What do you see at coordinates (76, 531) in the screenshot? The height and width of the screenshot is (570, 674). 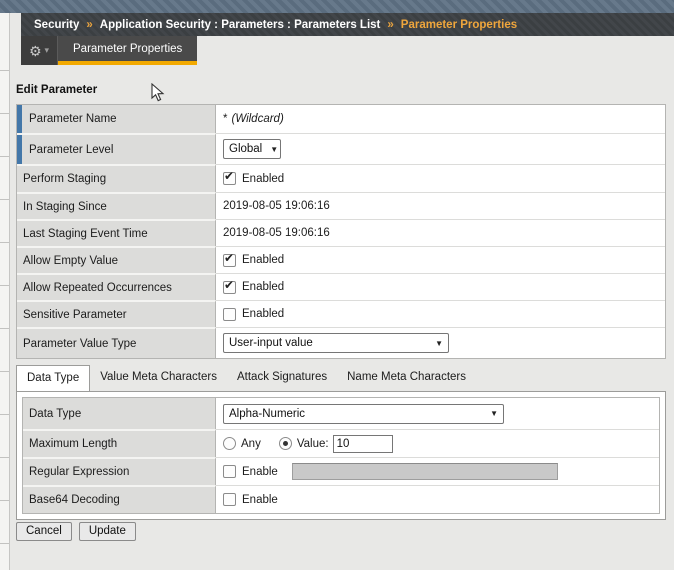 I see `action-buttons: Cancel Update` at bounding box center [76, 531].